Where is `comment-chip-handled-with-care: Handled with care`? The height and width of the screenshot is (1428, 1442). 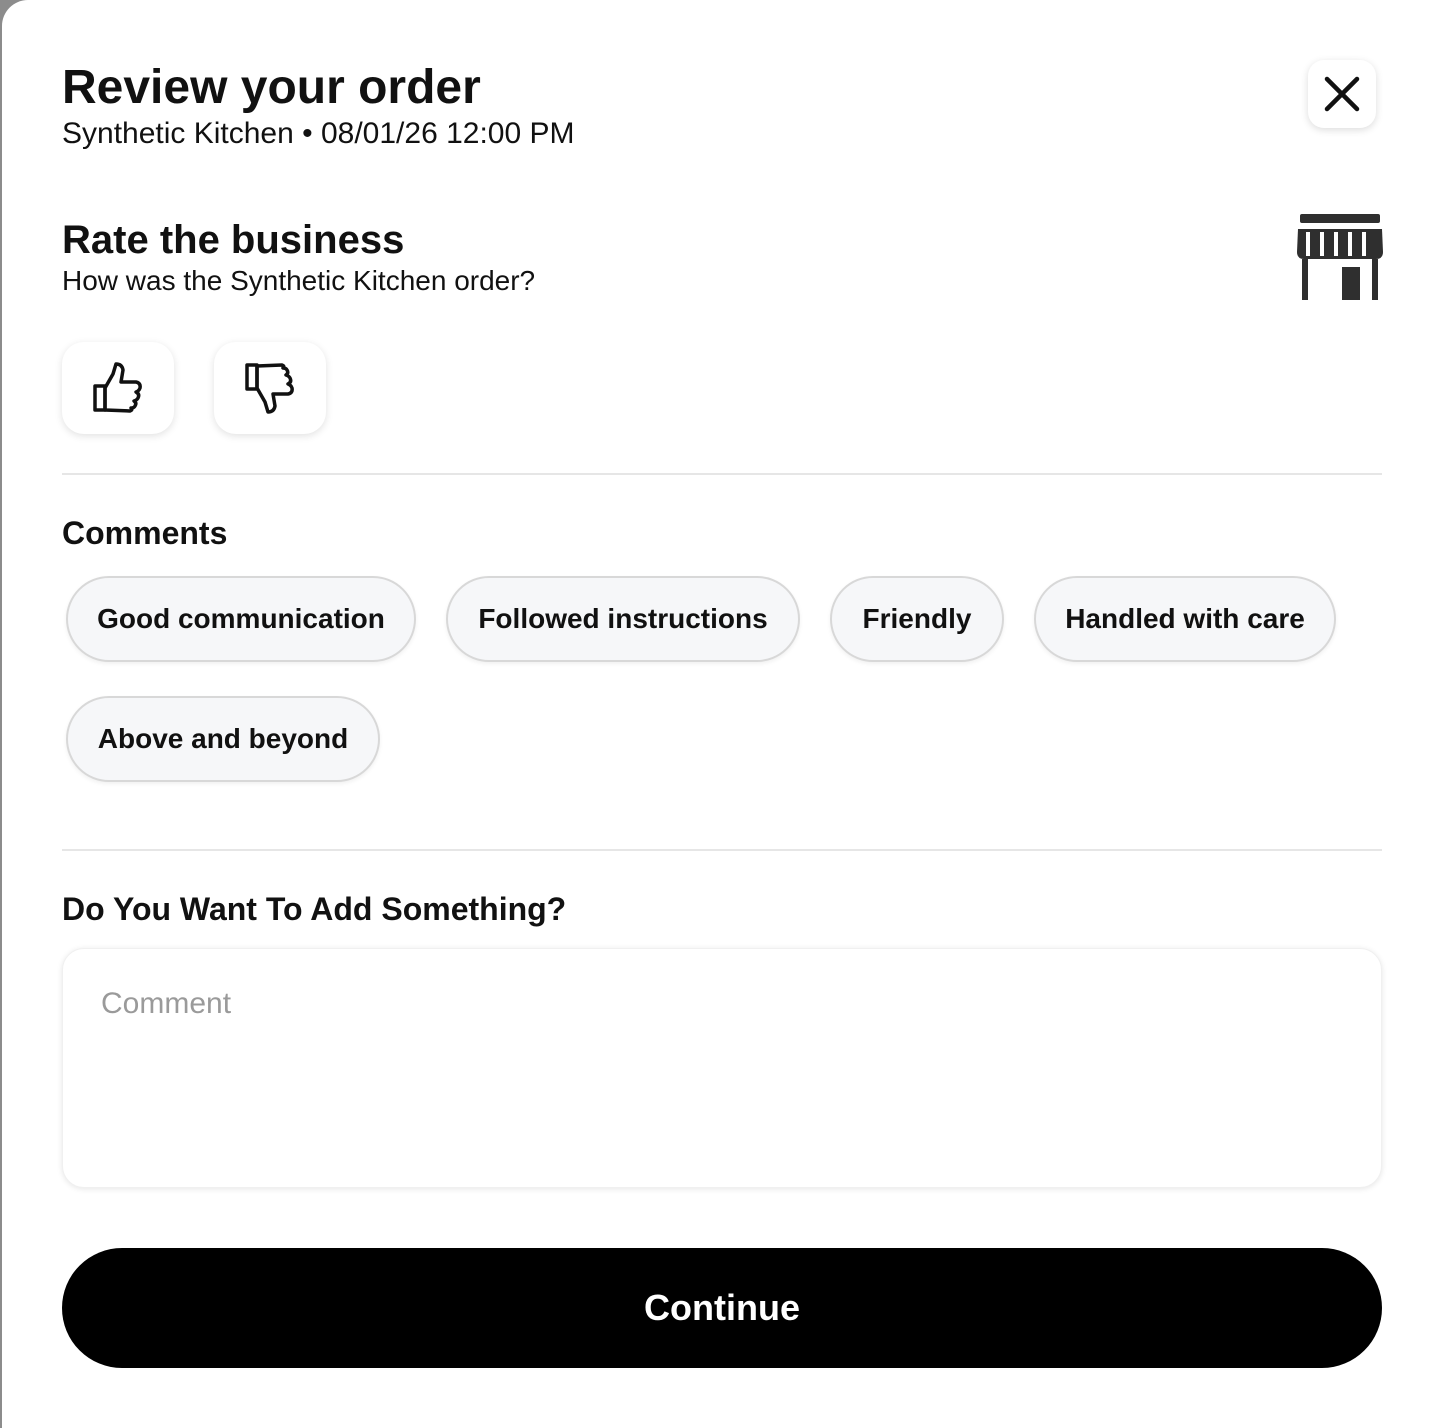
comment-chip-handled-with-care: Handled with care is located at coordinates (1185, 619).